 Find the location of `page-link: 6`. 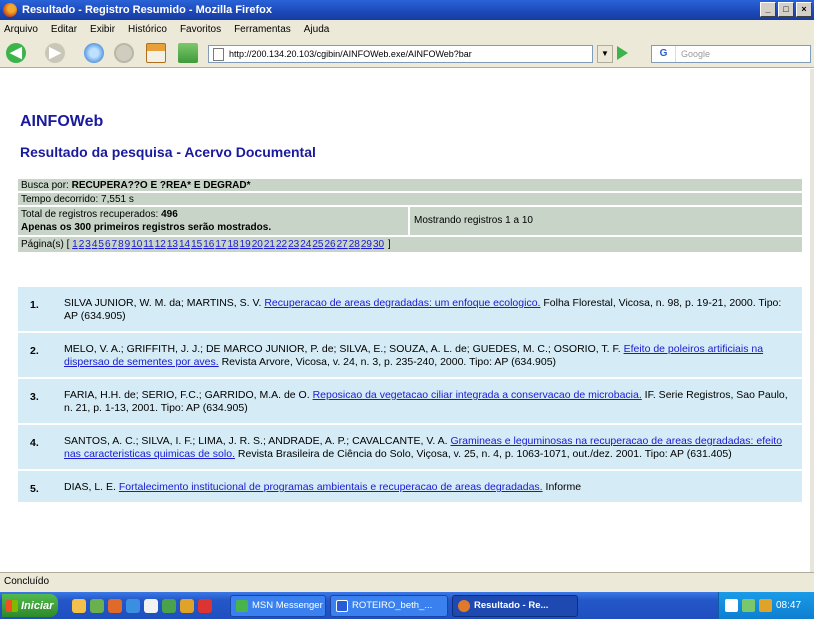

page-link: 6 is located at coordinates (108, 244).